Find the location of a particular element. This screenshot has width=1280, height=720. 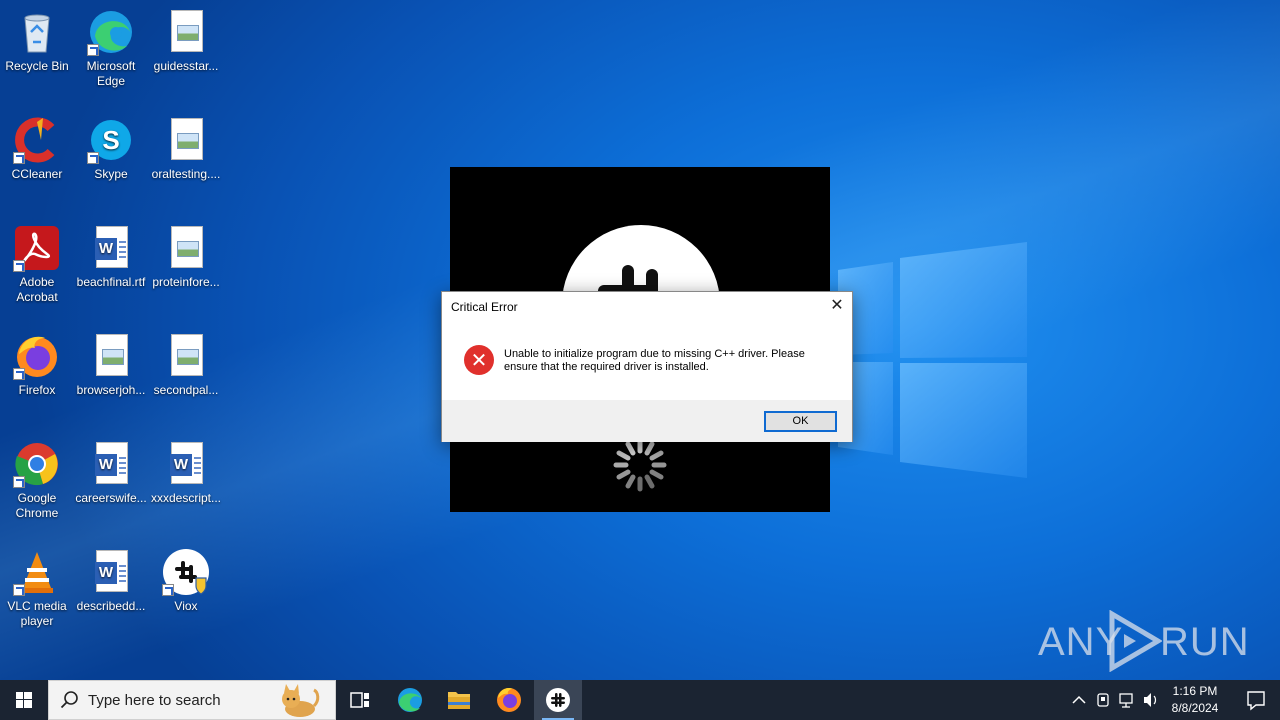

desktop-icon-adobe-acrobat: Adobe Acrobat is located at coordinates (37, 264).